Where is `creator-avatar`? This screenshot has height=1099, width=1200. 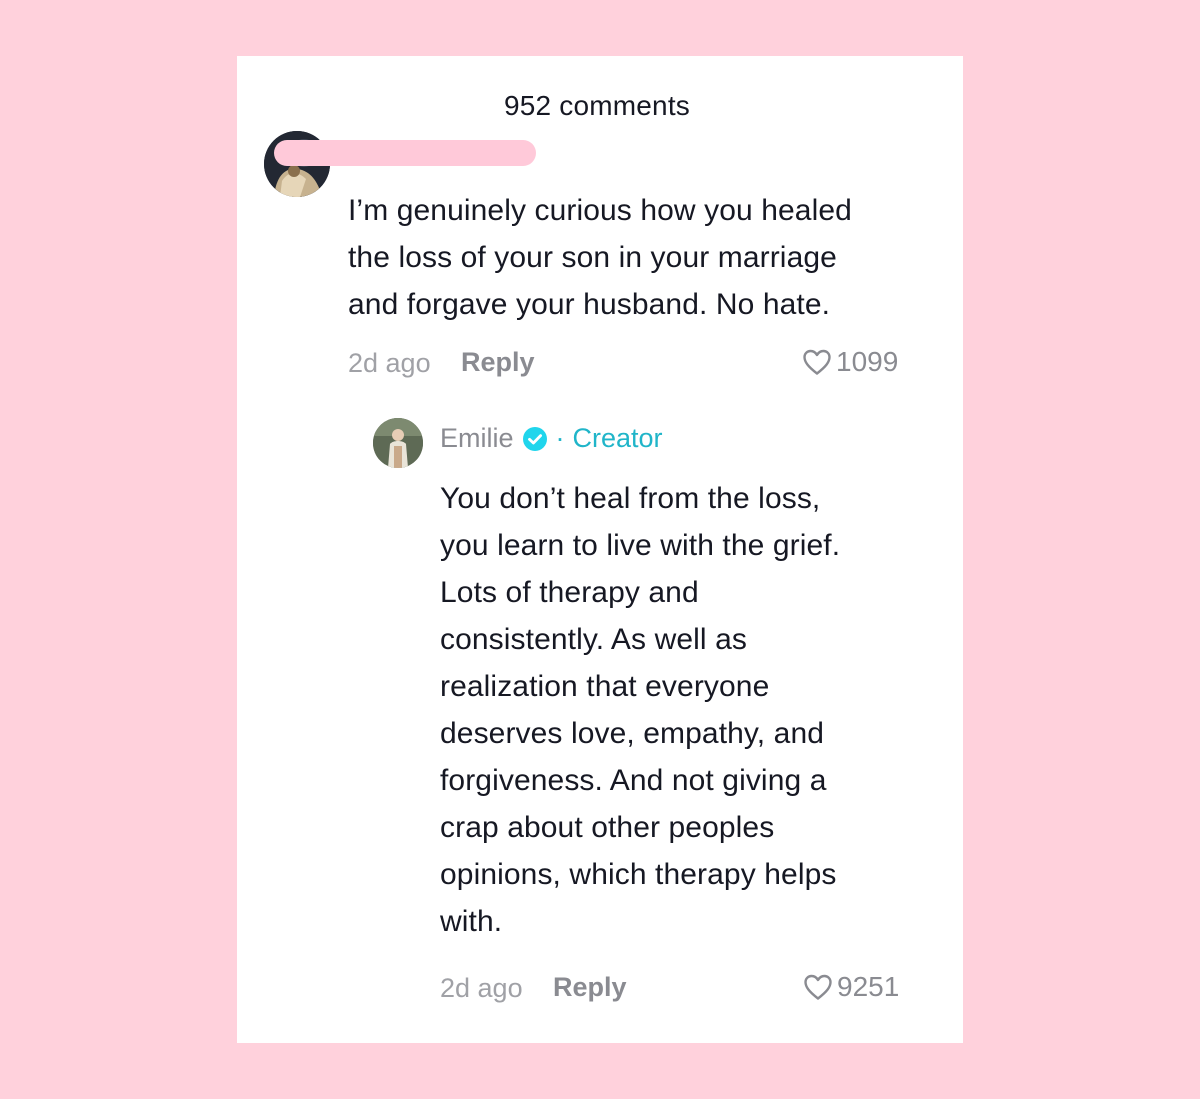
creator-avatar is located at coordinates (398, 443).